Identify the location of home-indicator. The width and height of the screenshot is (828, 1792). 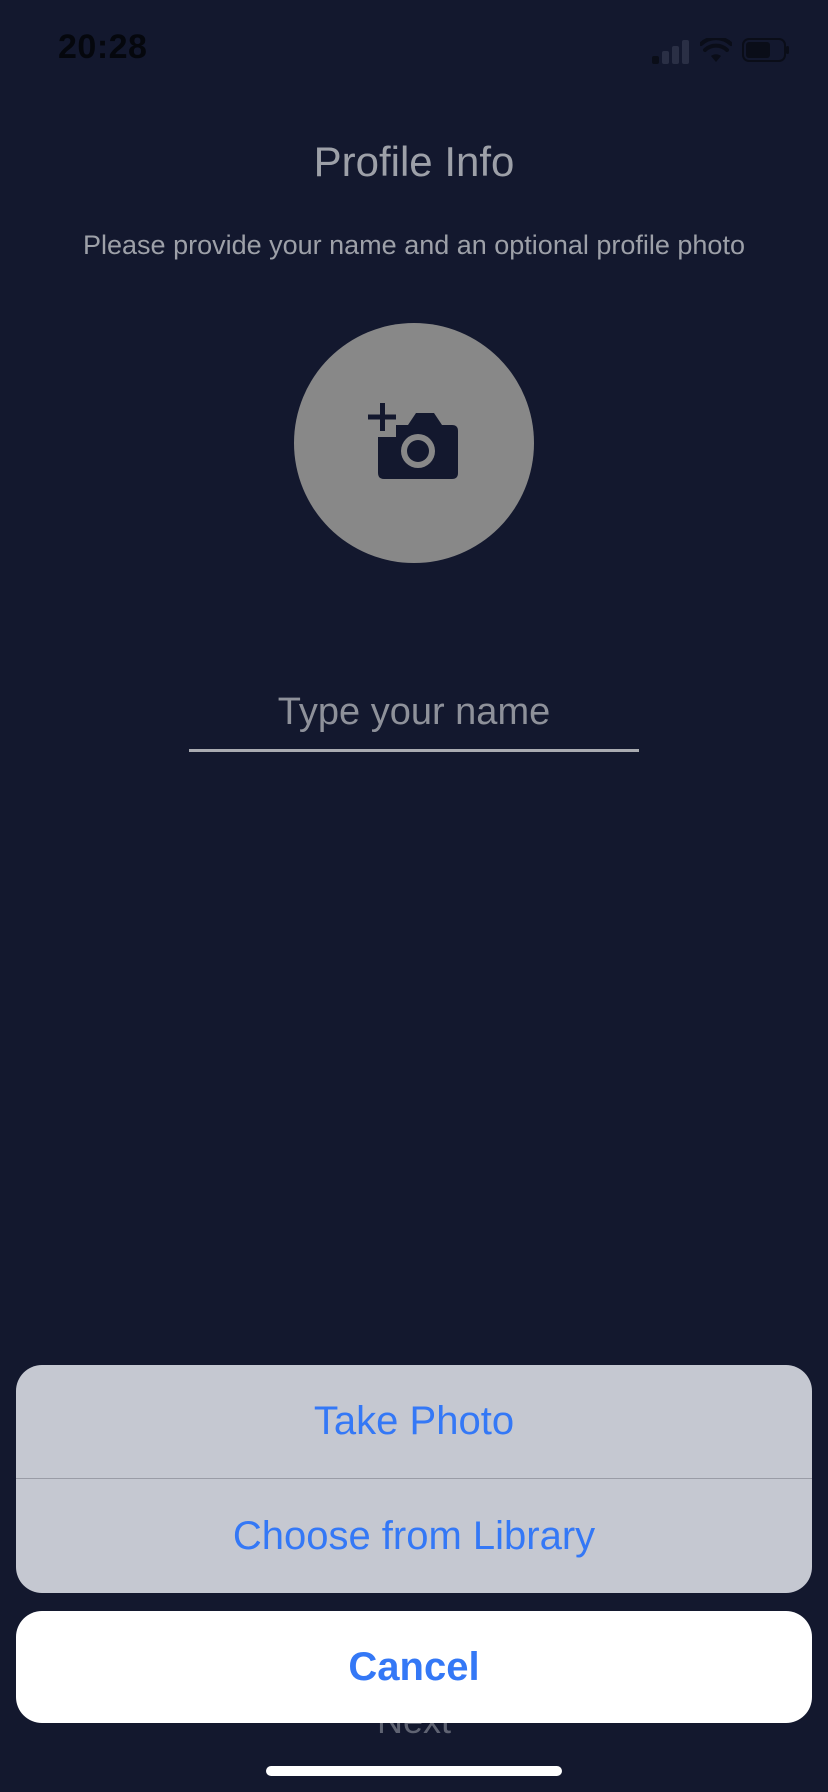
(414, 1771).